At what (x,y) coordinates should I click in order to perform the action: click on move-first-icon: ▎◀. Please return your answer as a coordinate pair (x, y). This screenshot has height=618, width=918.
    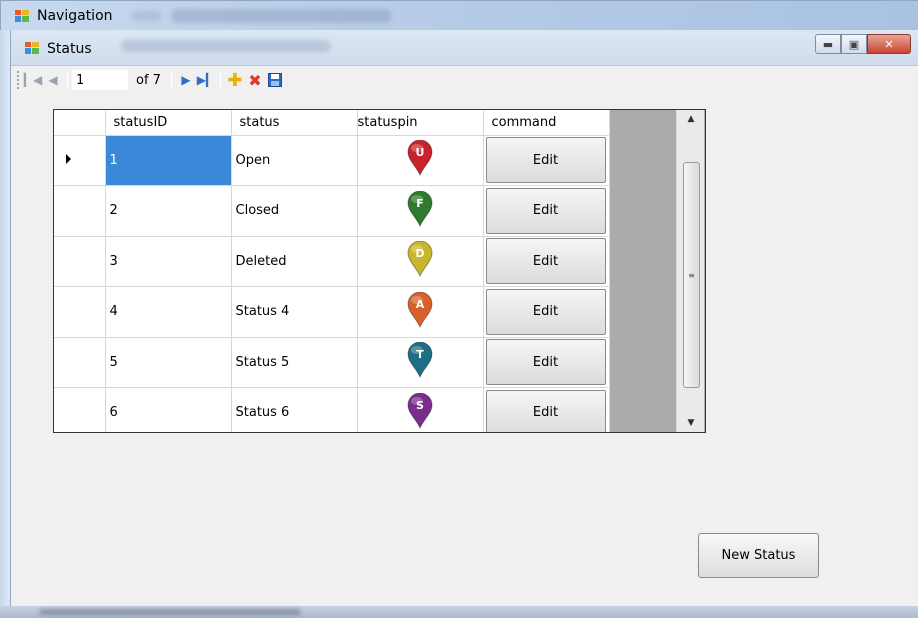
    Looking at the image, I should click on (33, 80).